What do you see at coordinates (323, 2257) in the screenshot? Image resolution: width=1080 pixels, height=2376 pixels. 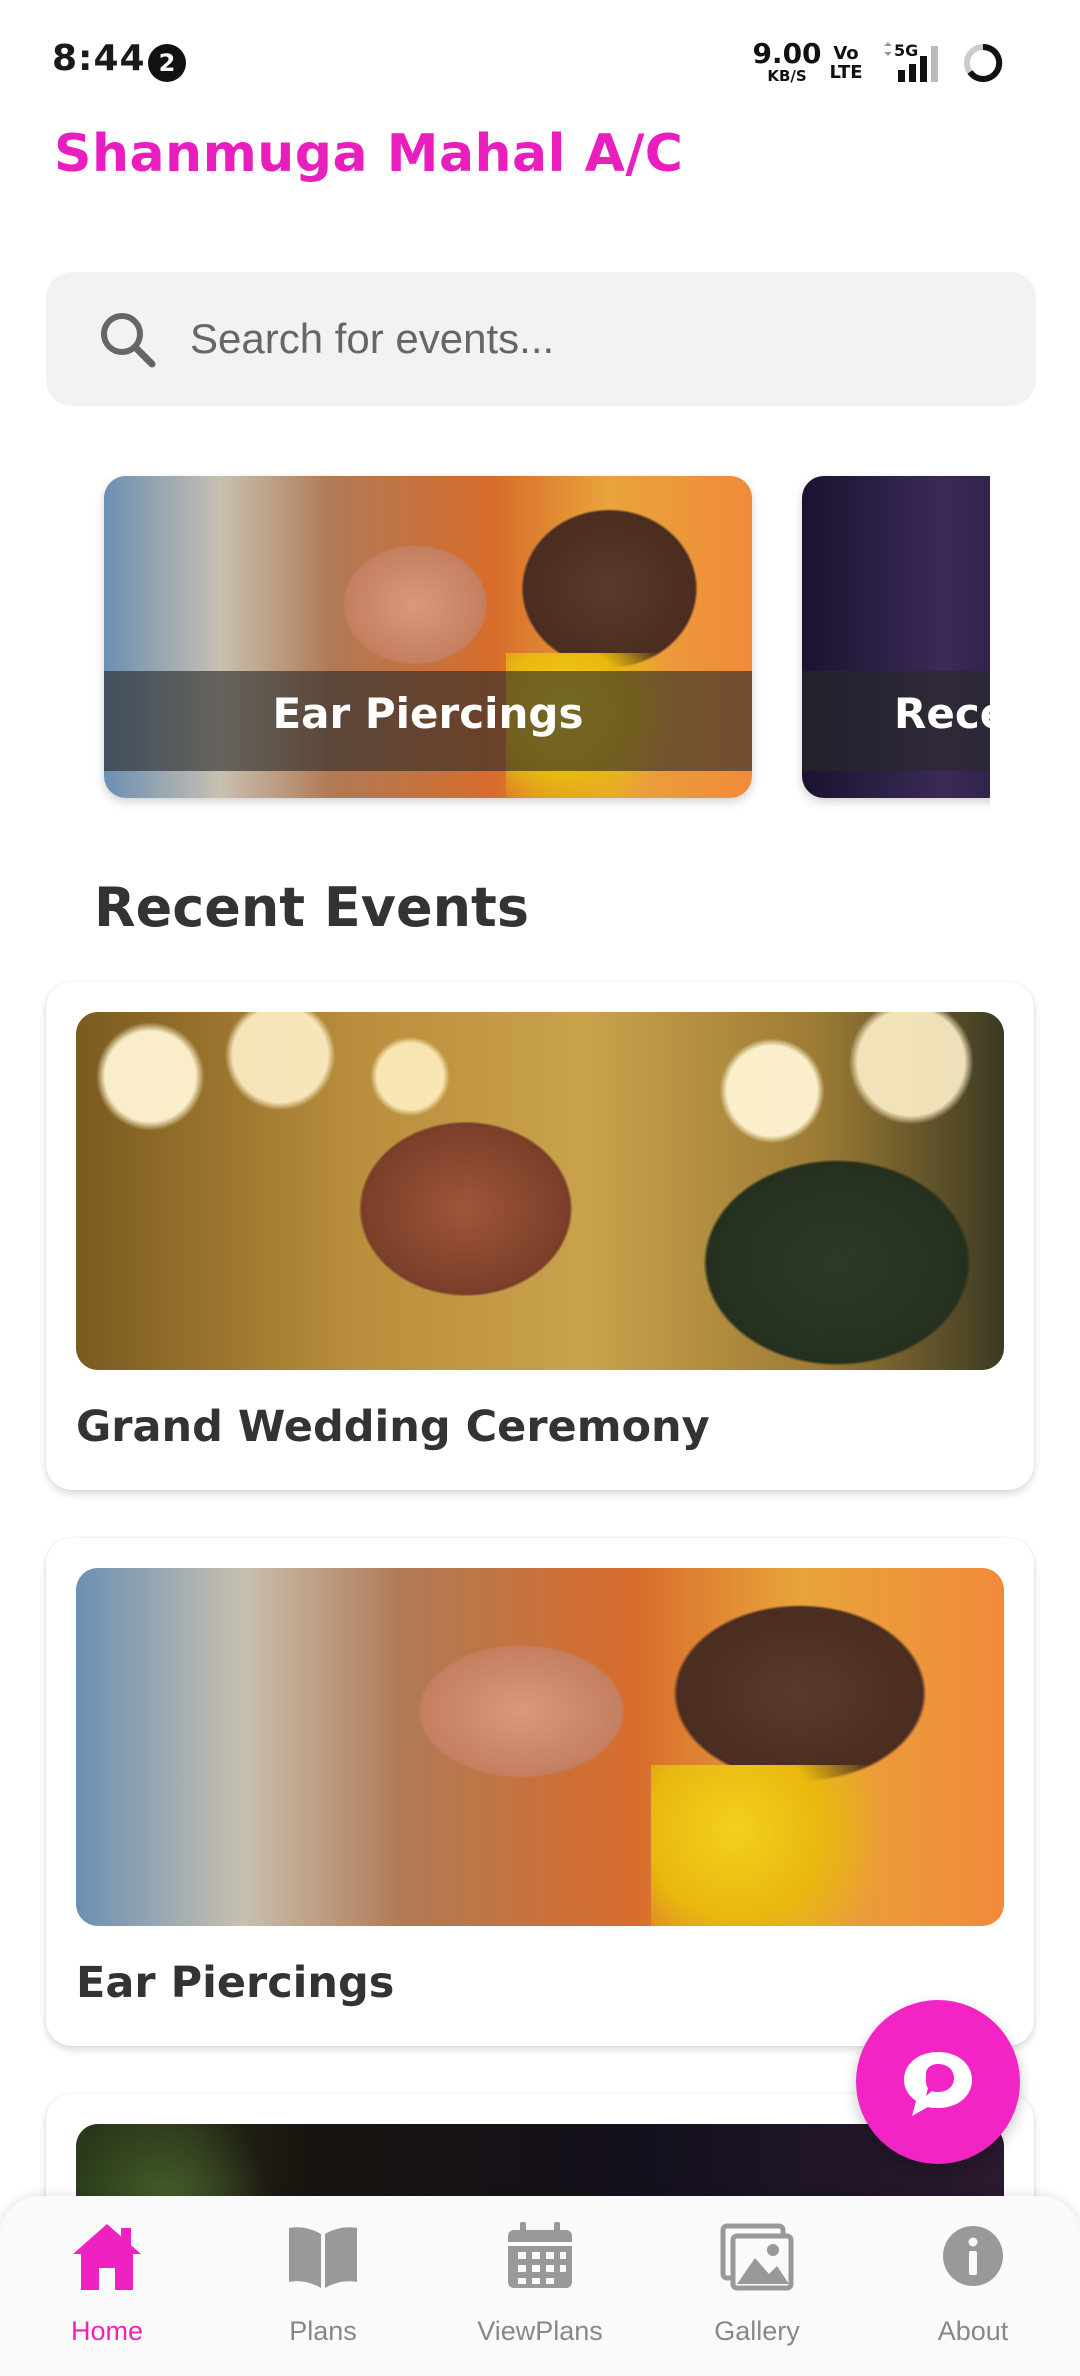 I see `book-icon` at bounding box center [323, 2257].